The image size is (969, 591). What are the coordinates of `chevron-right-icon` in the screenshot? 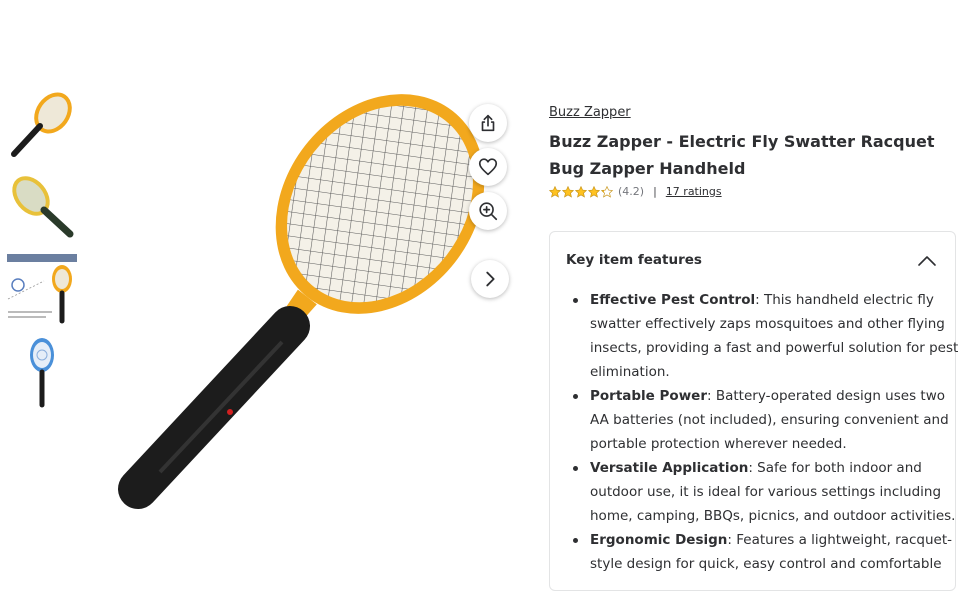 It's located at (490, 279).